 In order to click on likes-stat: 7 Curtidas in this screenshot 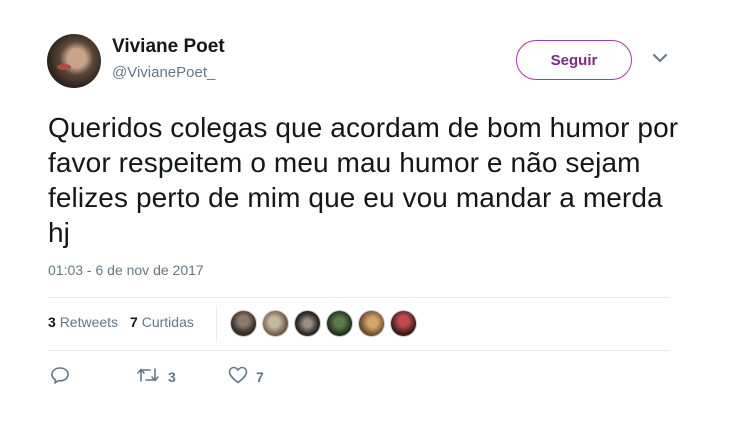, I will do `click(162, 322)`.